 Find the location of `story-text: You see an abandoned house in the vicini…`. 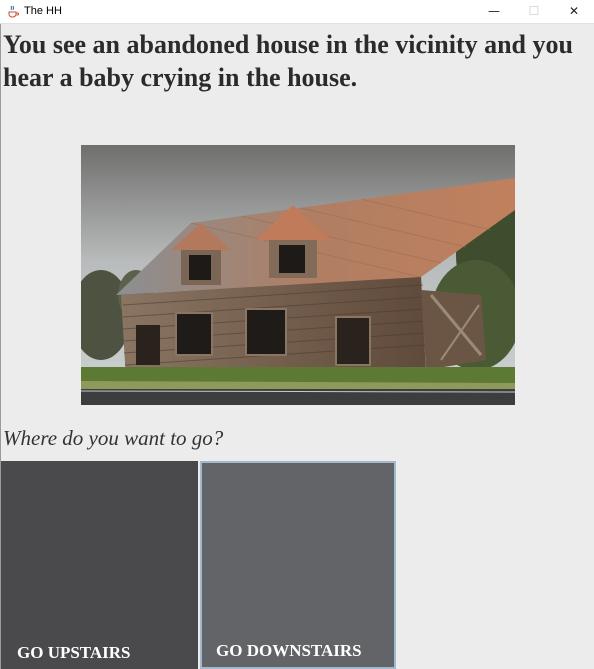

story-text: You see an abandoned house in the vicini… is located at coordinates (288, 61).